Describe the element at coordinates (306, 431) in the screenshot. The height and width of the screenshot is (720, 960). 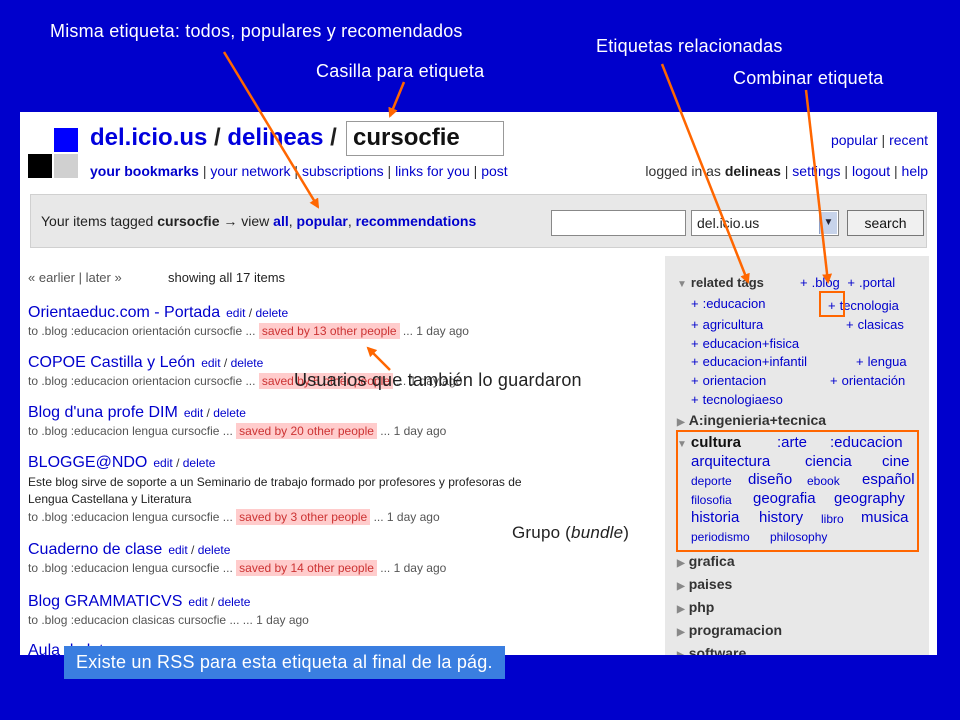
I see `saved-by-badge: saved by 20 other people` at that location.